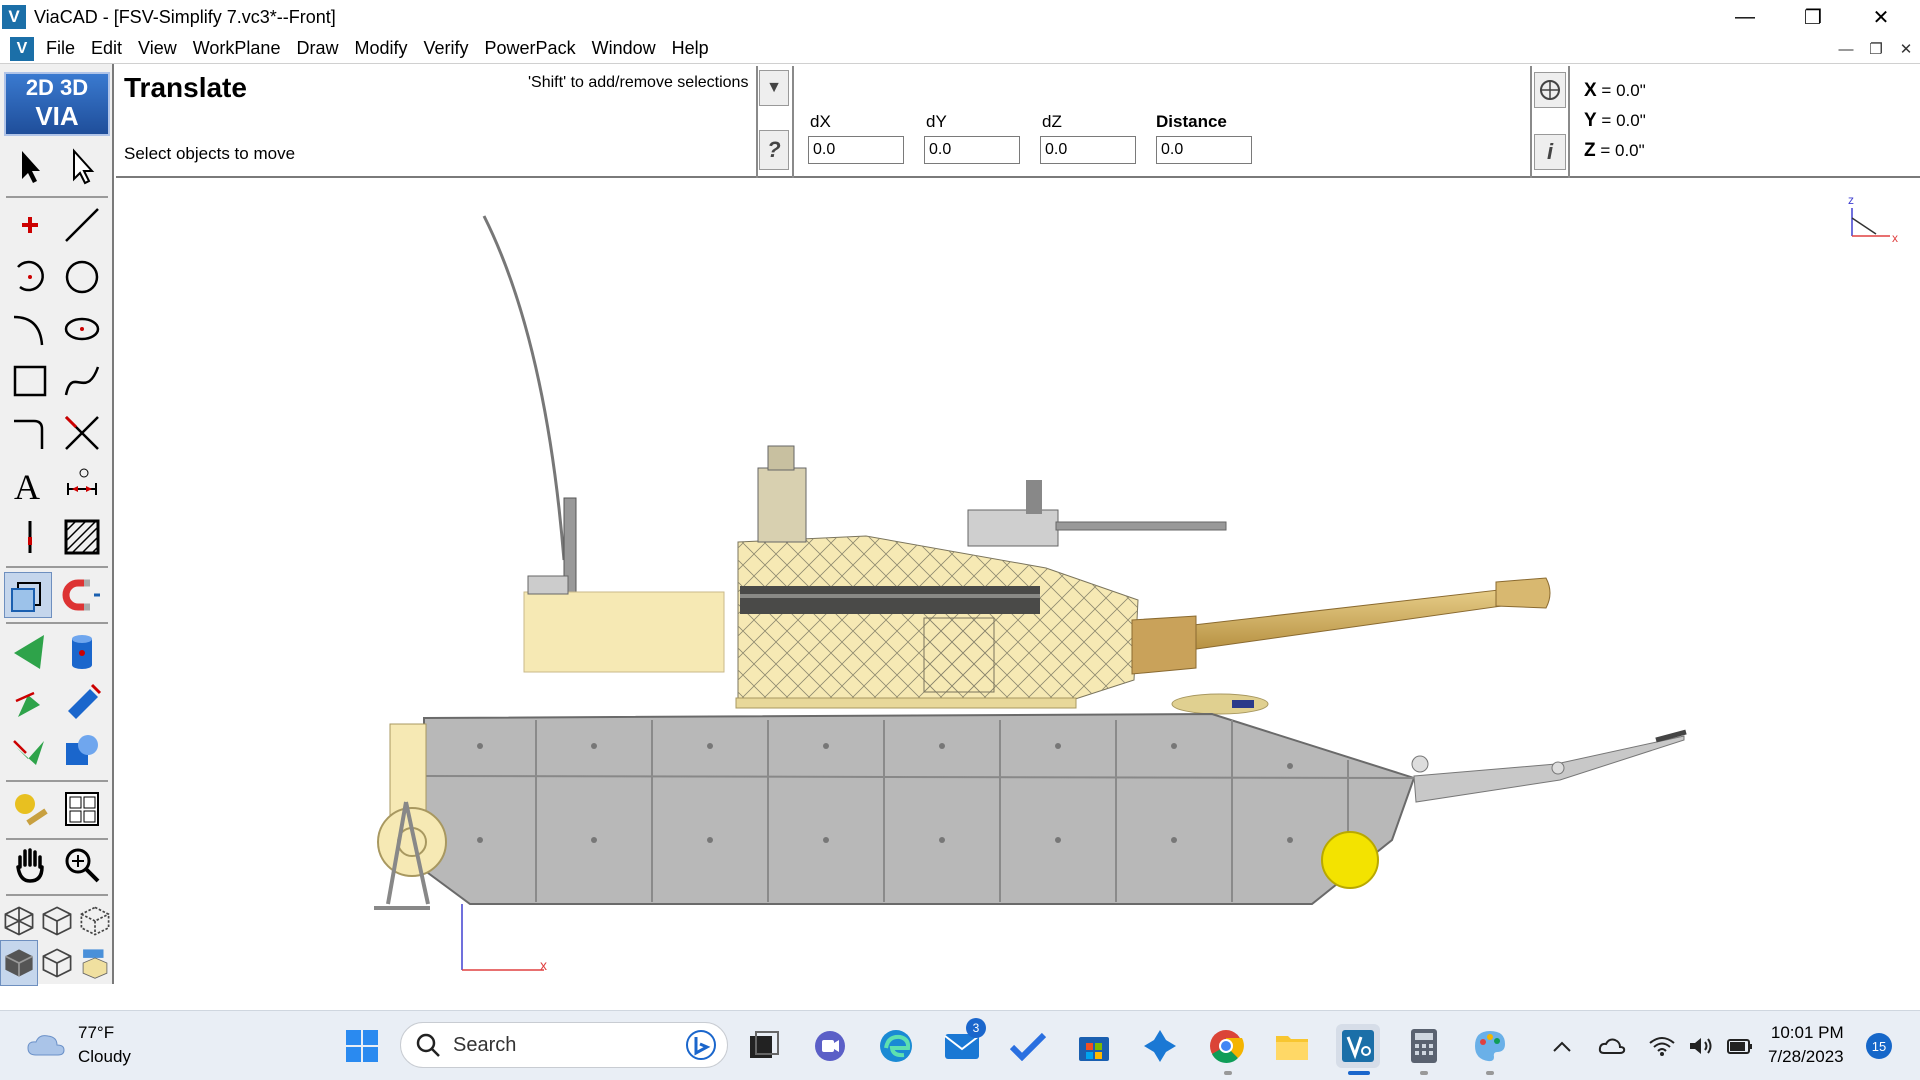  Describe the element at coordinates (237, 48) in the screenshot. I see `menu-workplane: WorkPlane` at that location.